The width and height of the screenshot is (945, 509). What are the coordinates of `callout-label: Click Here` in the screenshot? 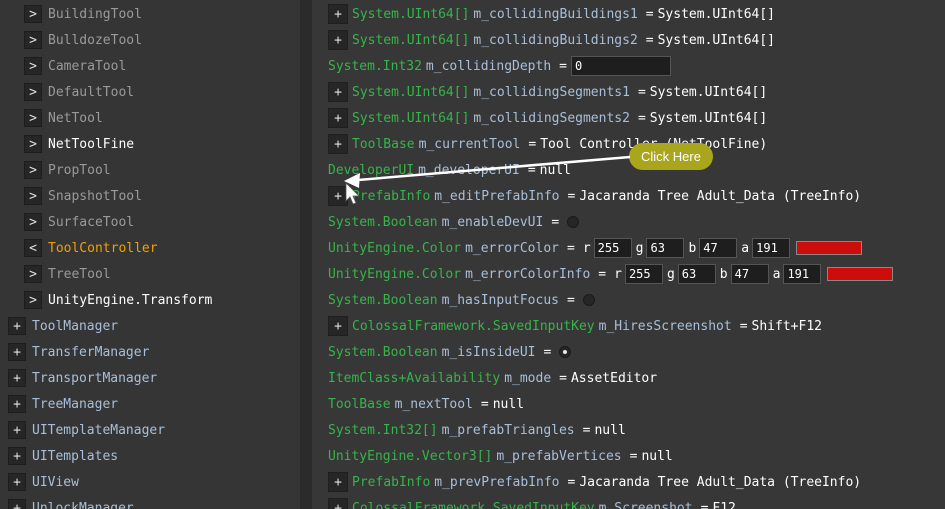 It's located at (671, 156).